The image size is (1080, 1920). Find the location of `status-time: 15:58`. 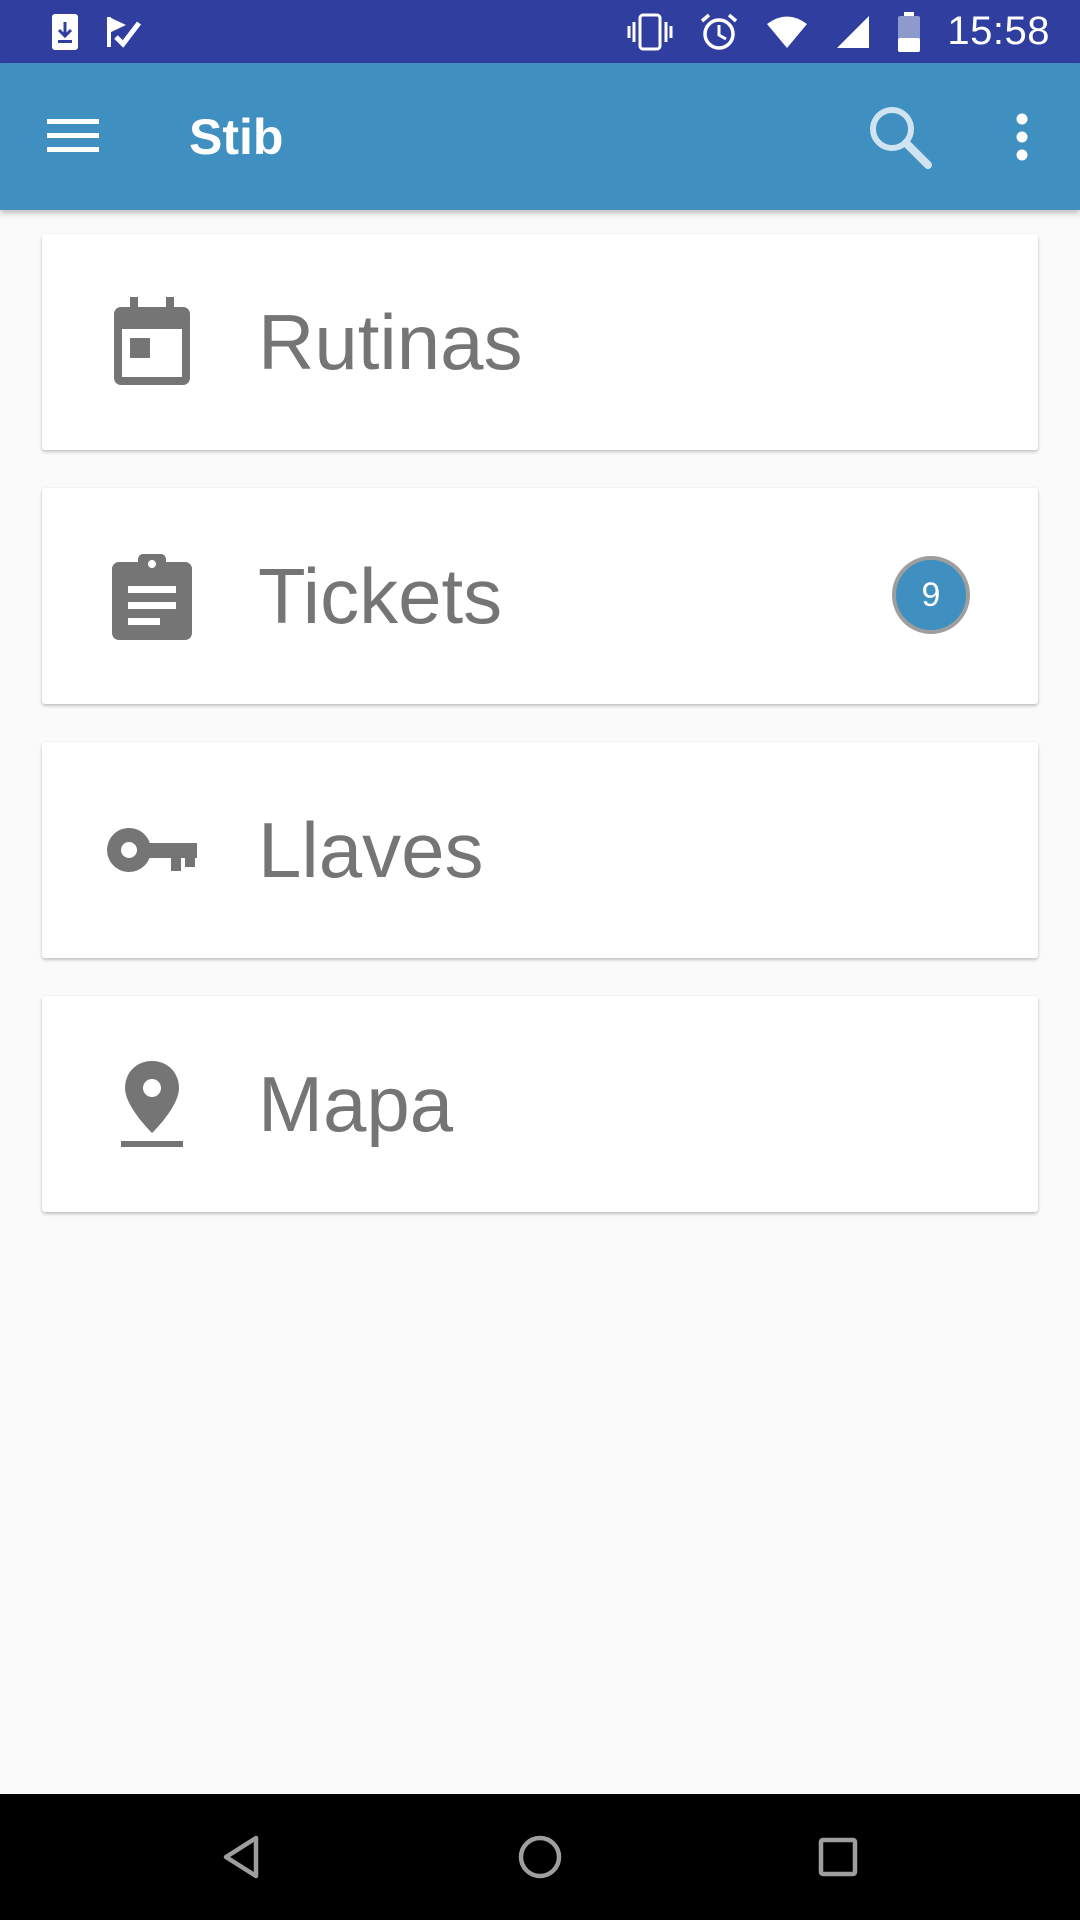

status-time: 15:58 is located at coordinates (998, 31).